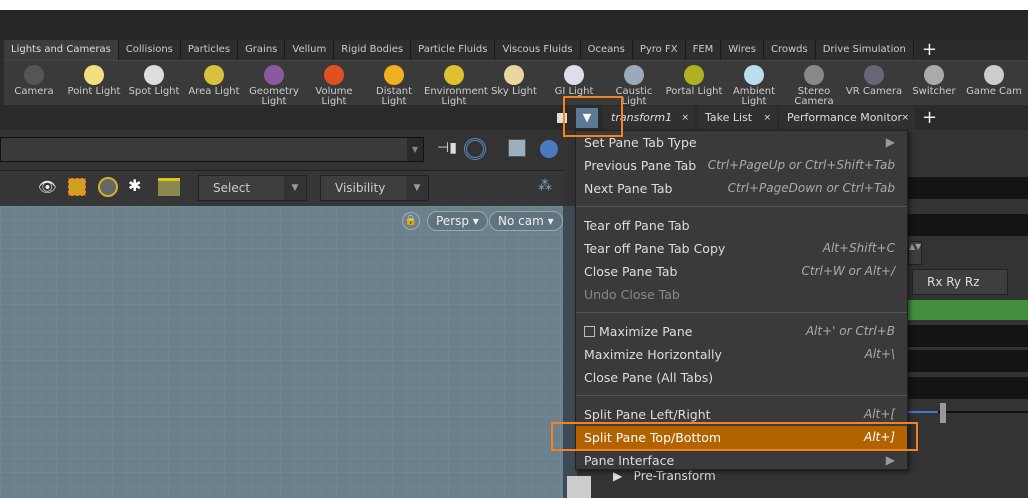 This screenshot has height=498, width=1028. Describe the element at coordinates (310, 50) in the screenshot. I see `shelf-tab: Vellum` at that location.